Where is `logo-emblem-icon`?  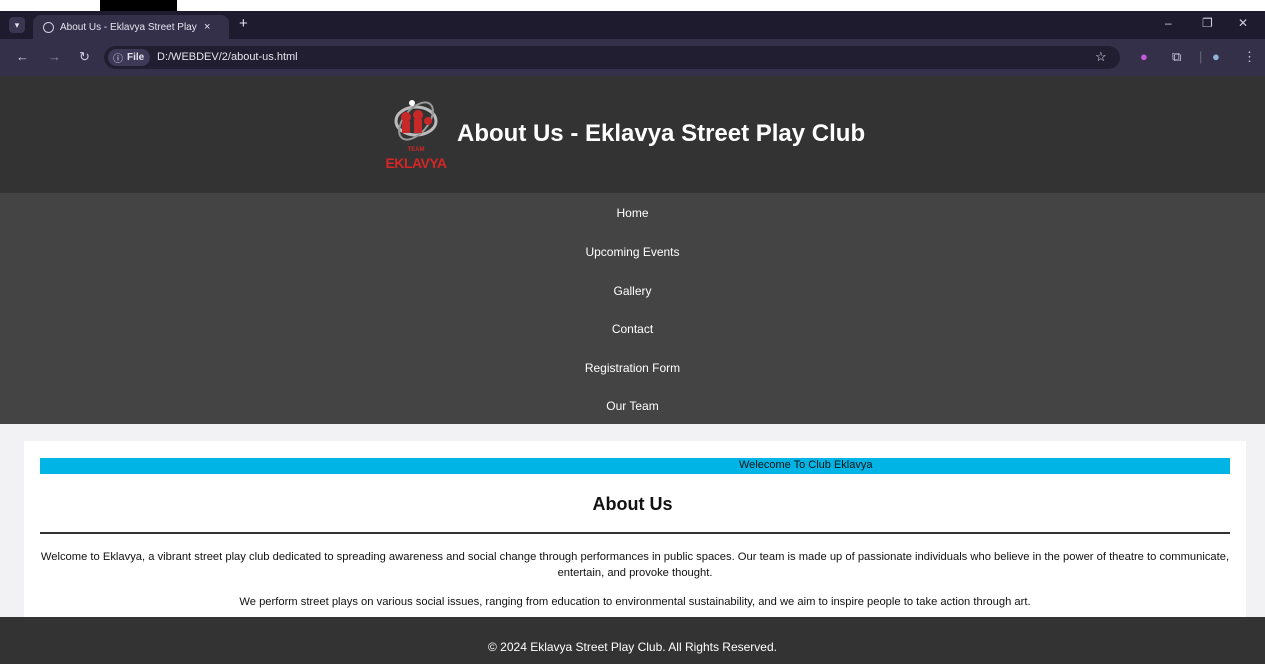
logo-emblem-icon is located at coordinates (416, 120).